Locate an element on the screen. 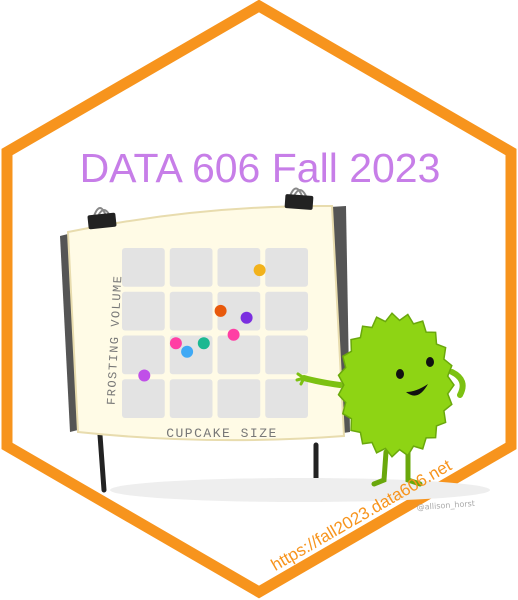 The width and height of the screenshot is (518, 600). sticker-title: DATA 606 Fall 2023 is located at coordinates (260, 168).